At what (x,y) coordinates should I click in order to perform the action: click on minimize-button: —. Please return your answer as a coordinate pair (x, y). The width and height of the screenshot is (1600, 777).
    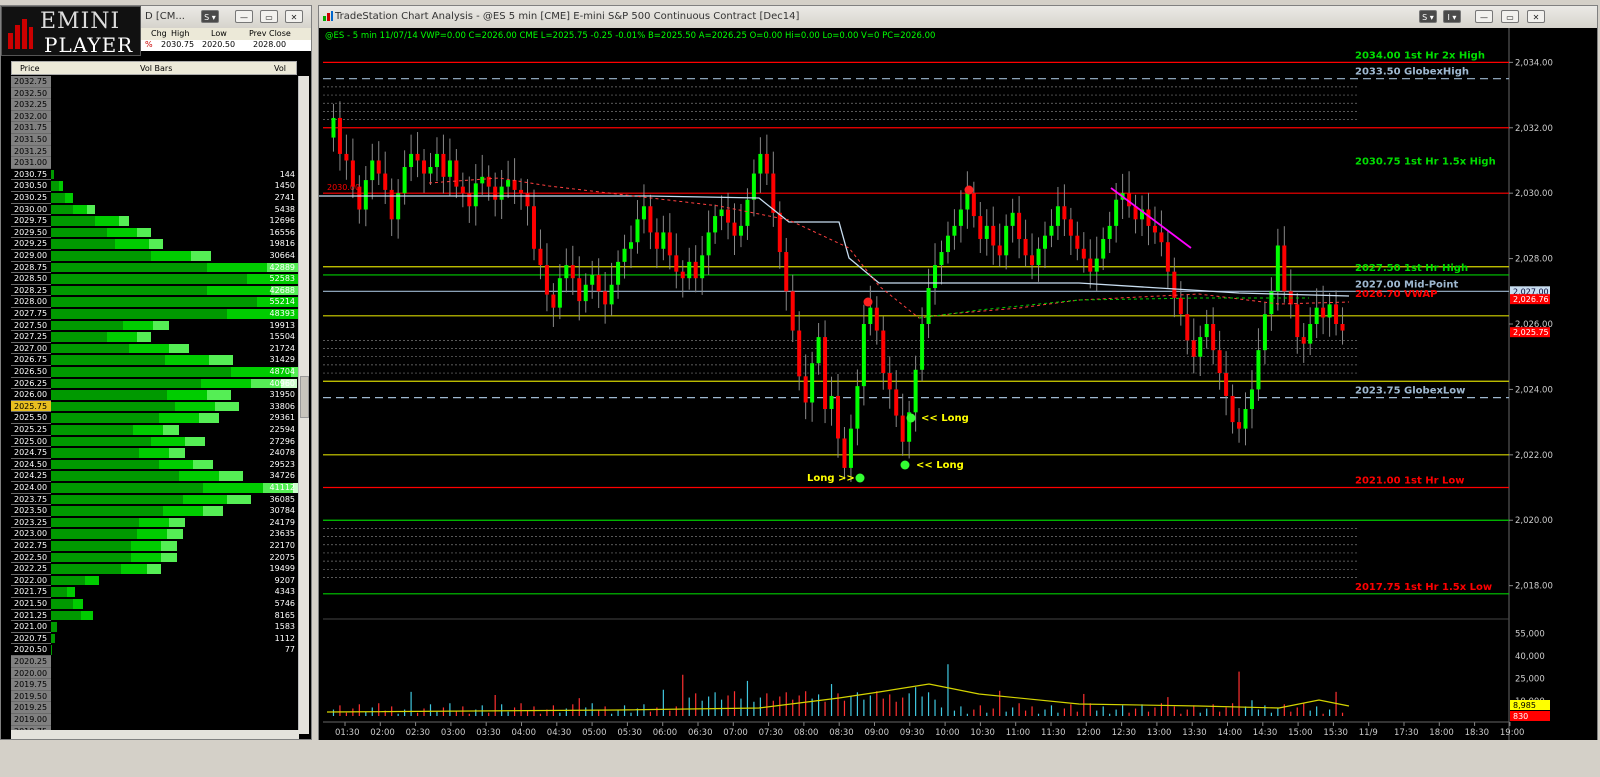
    Looking at the image, I should click on (244, 16).